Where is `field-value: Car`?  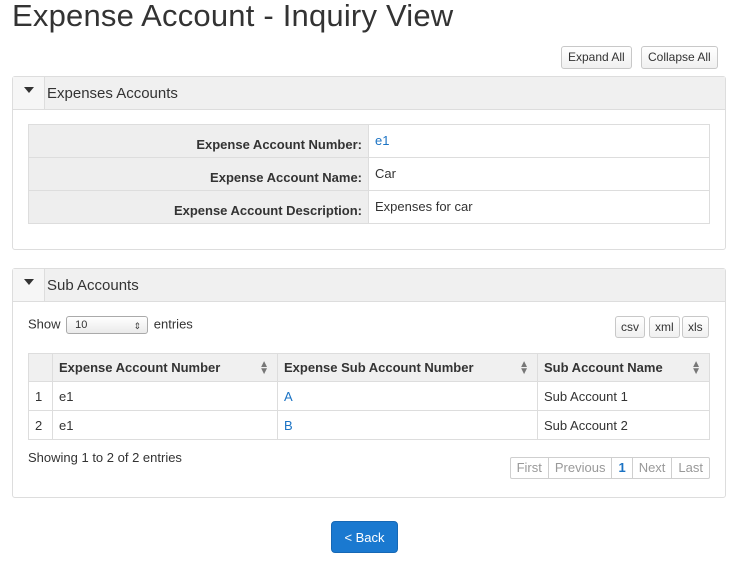
field-value: Car is located at coordinates (539, 174).